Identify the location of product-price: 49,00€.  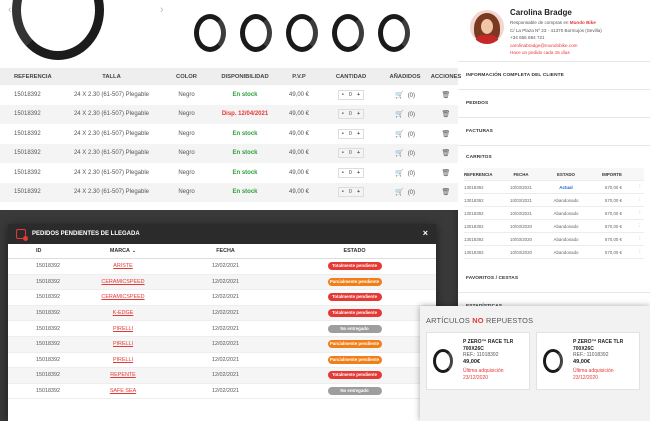
(582, 361).